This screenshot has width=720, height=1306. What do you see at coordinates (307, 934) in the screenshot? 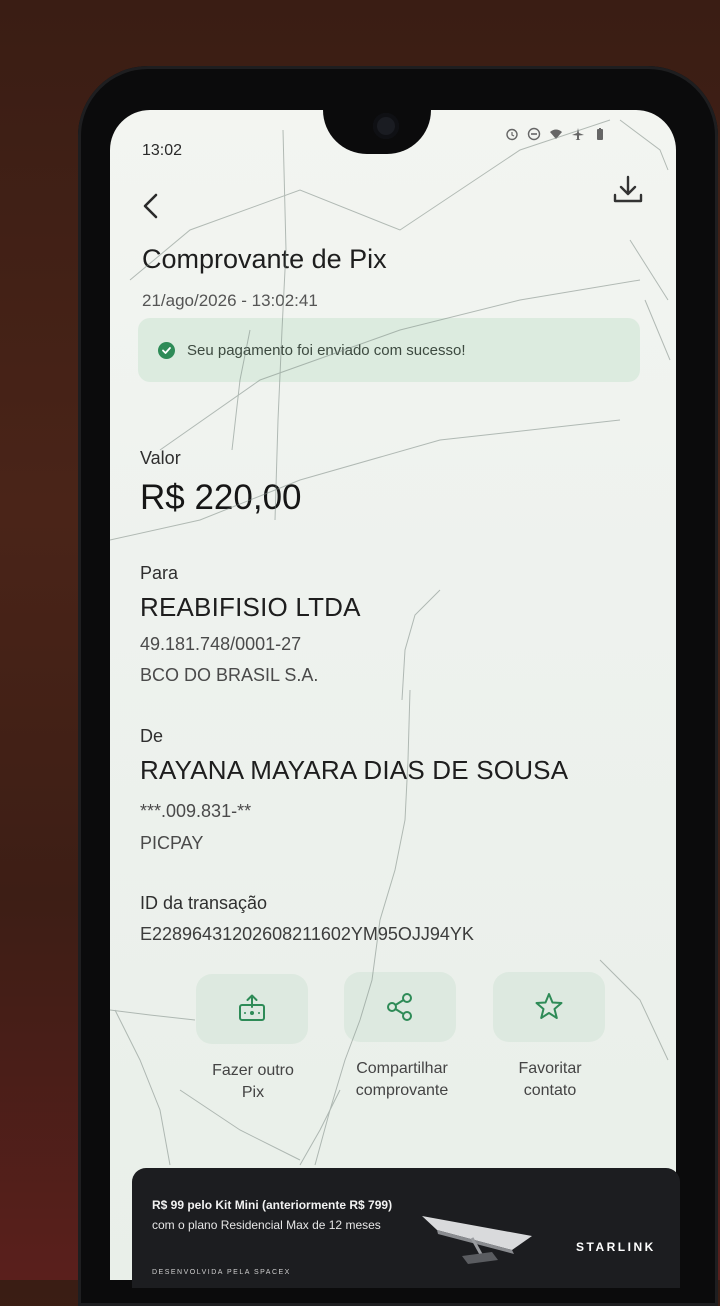
I see `transaction-id-value: E22896431202608211602YM95OJJ94YK` at bounding box center [307, 934].